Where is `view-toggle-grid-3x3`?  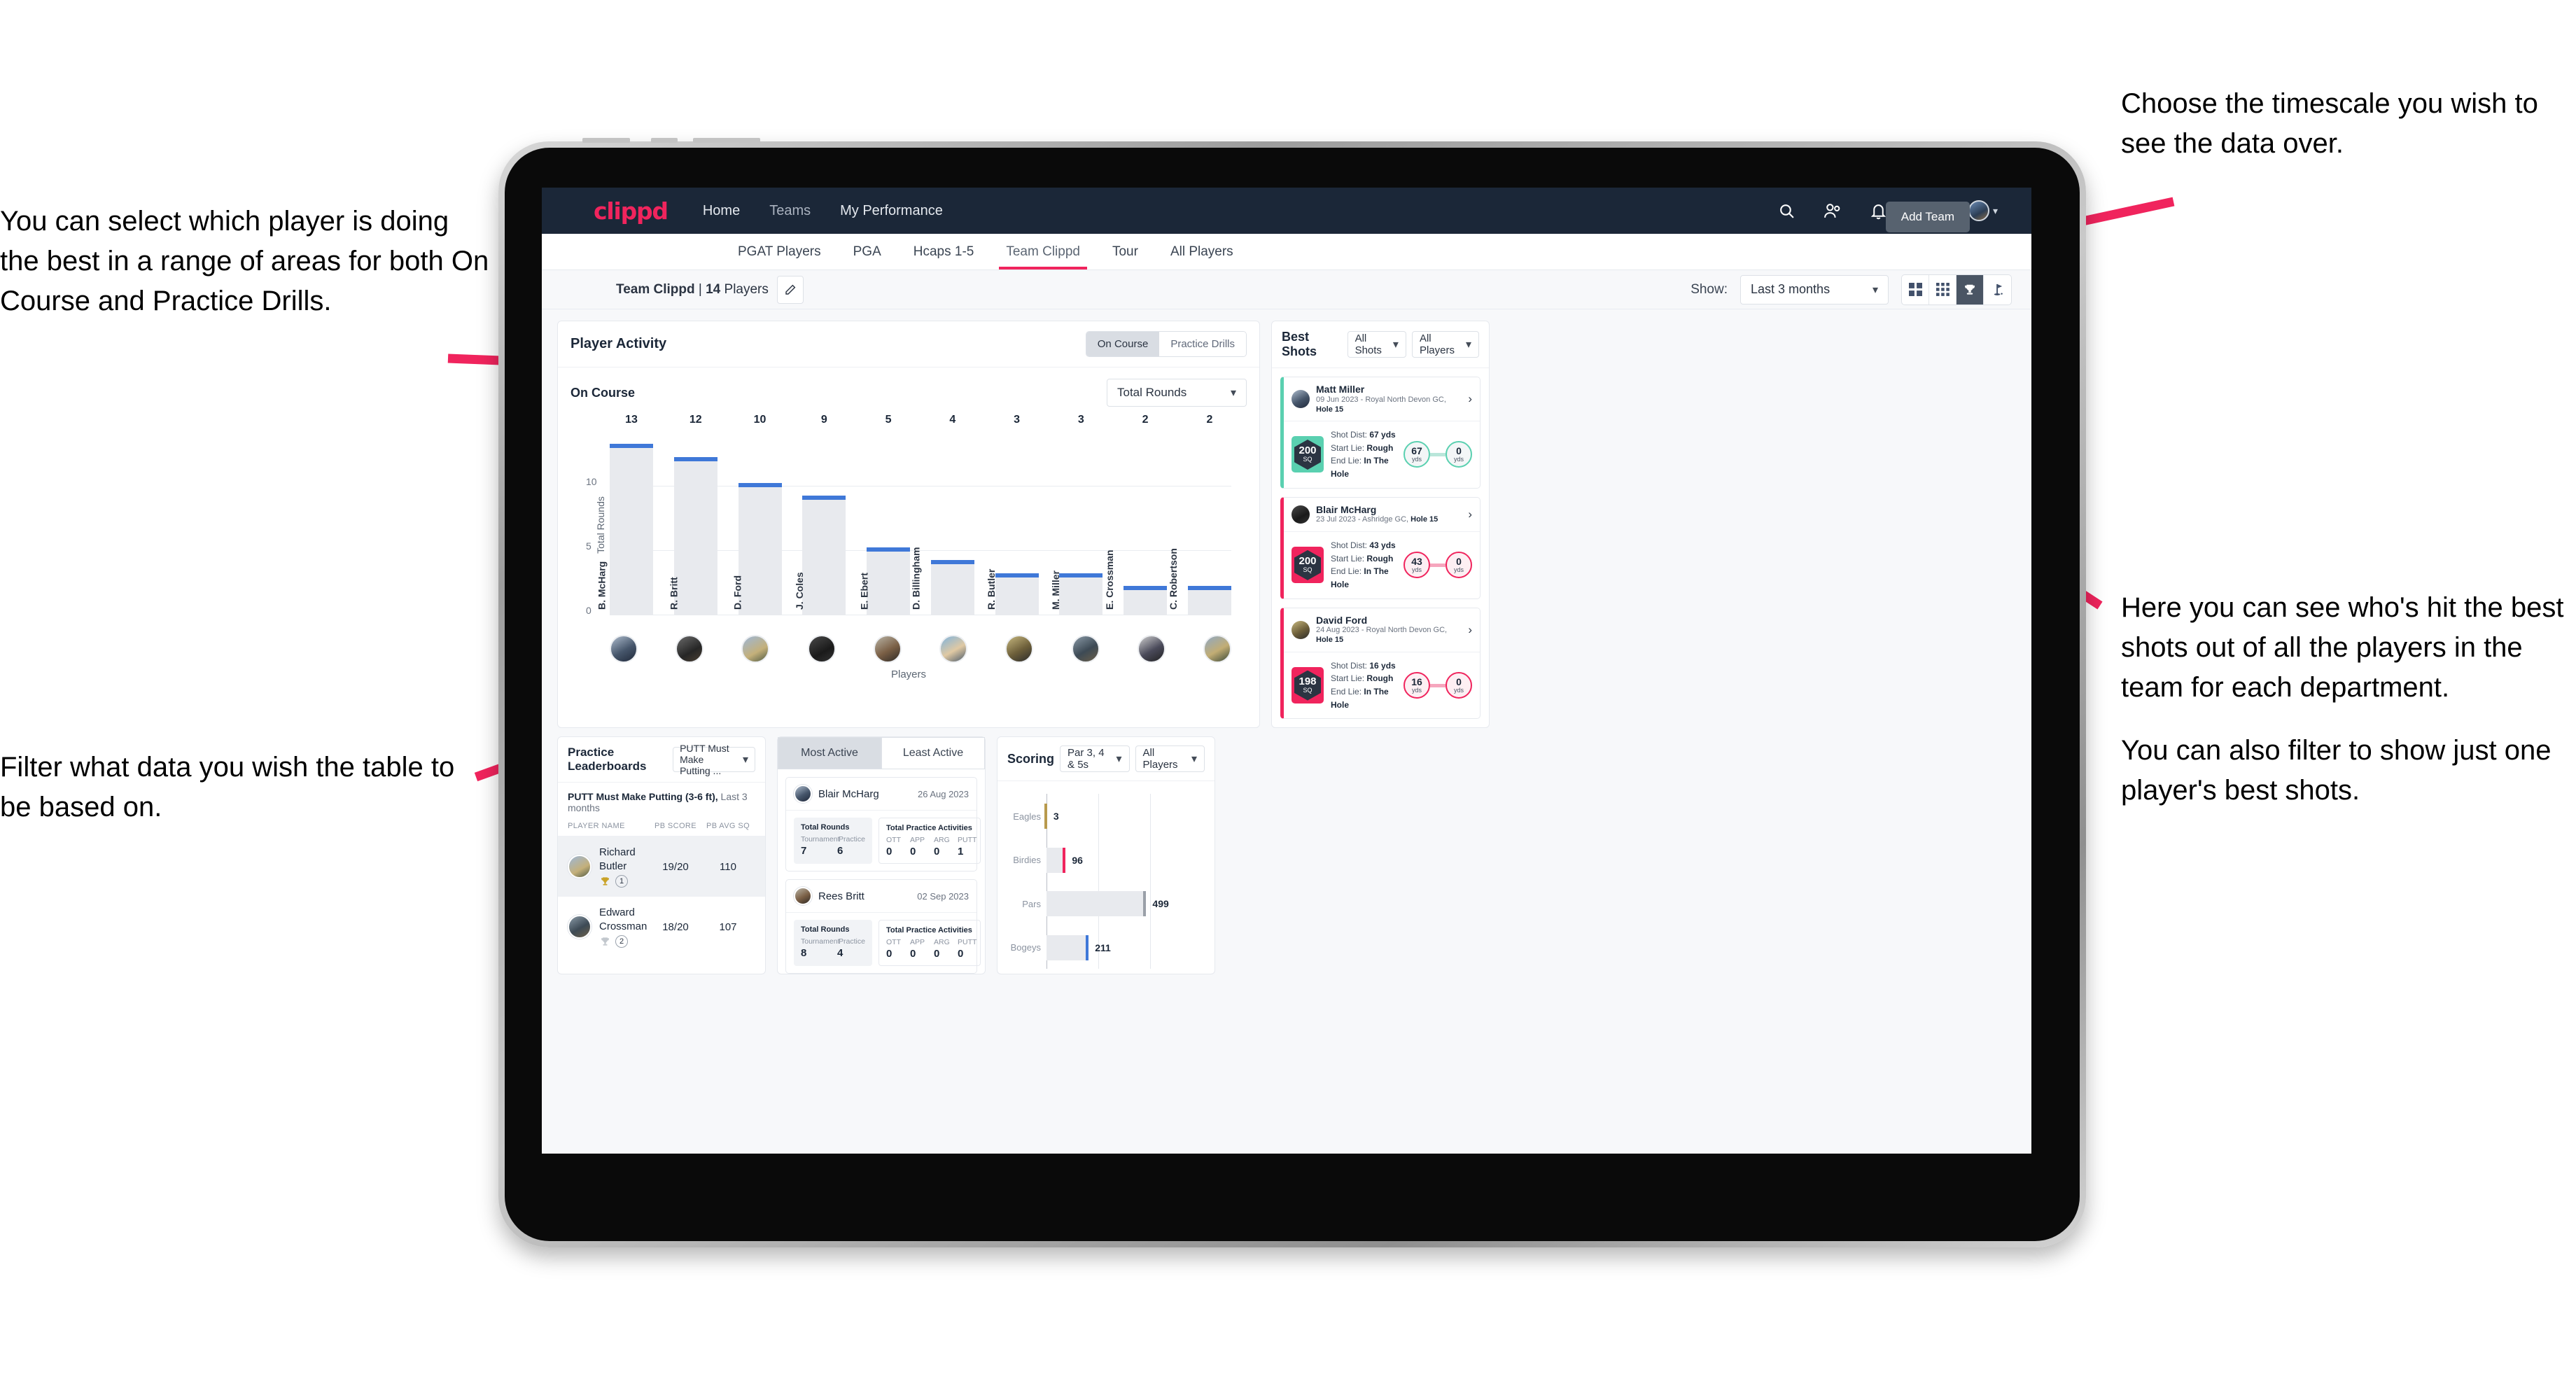
view-toggle-grid-3x3 is located at coordinates (1942, 289).